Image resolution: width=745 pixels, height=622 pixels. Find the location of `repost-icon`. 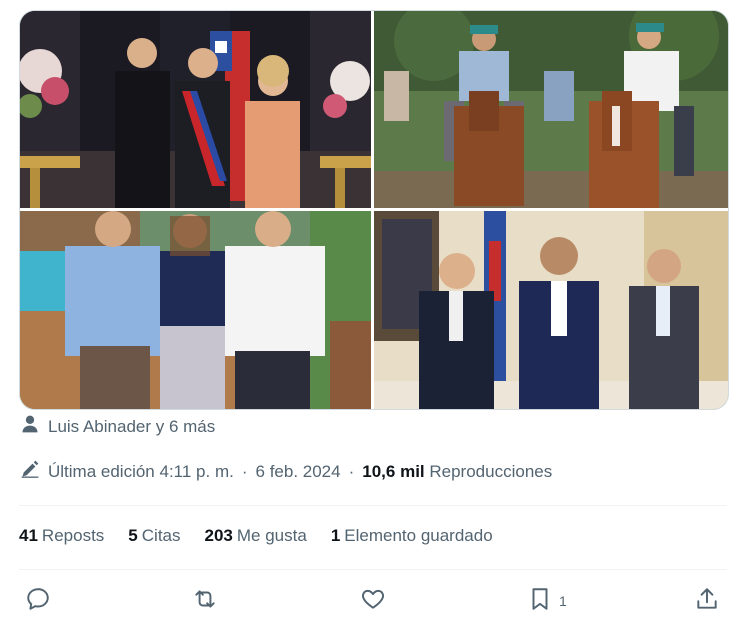

repost-icon is located at coordinates (205, 600).